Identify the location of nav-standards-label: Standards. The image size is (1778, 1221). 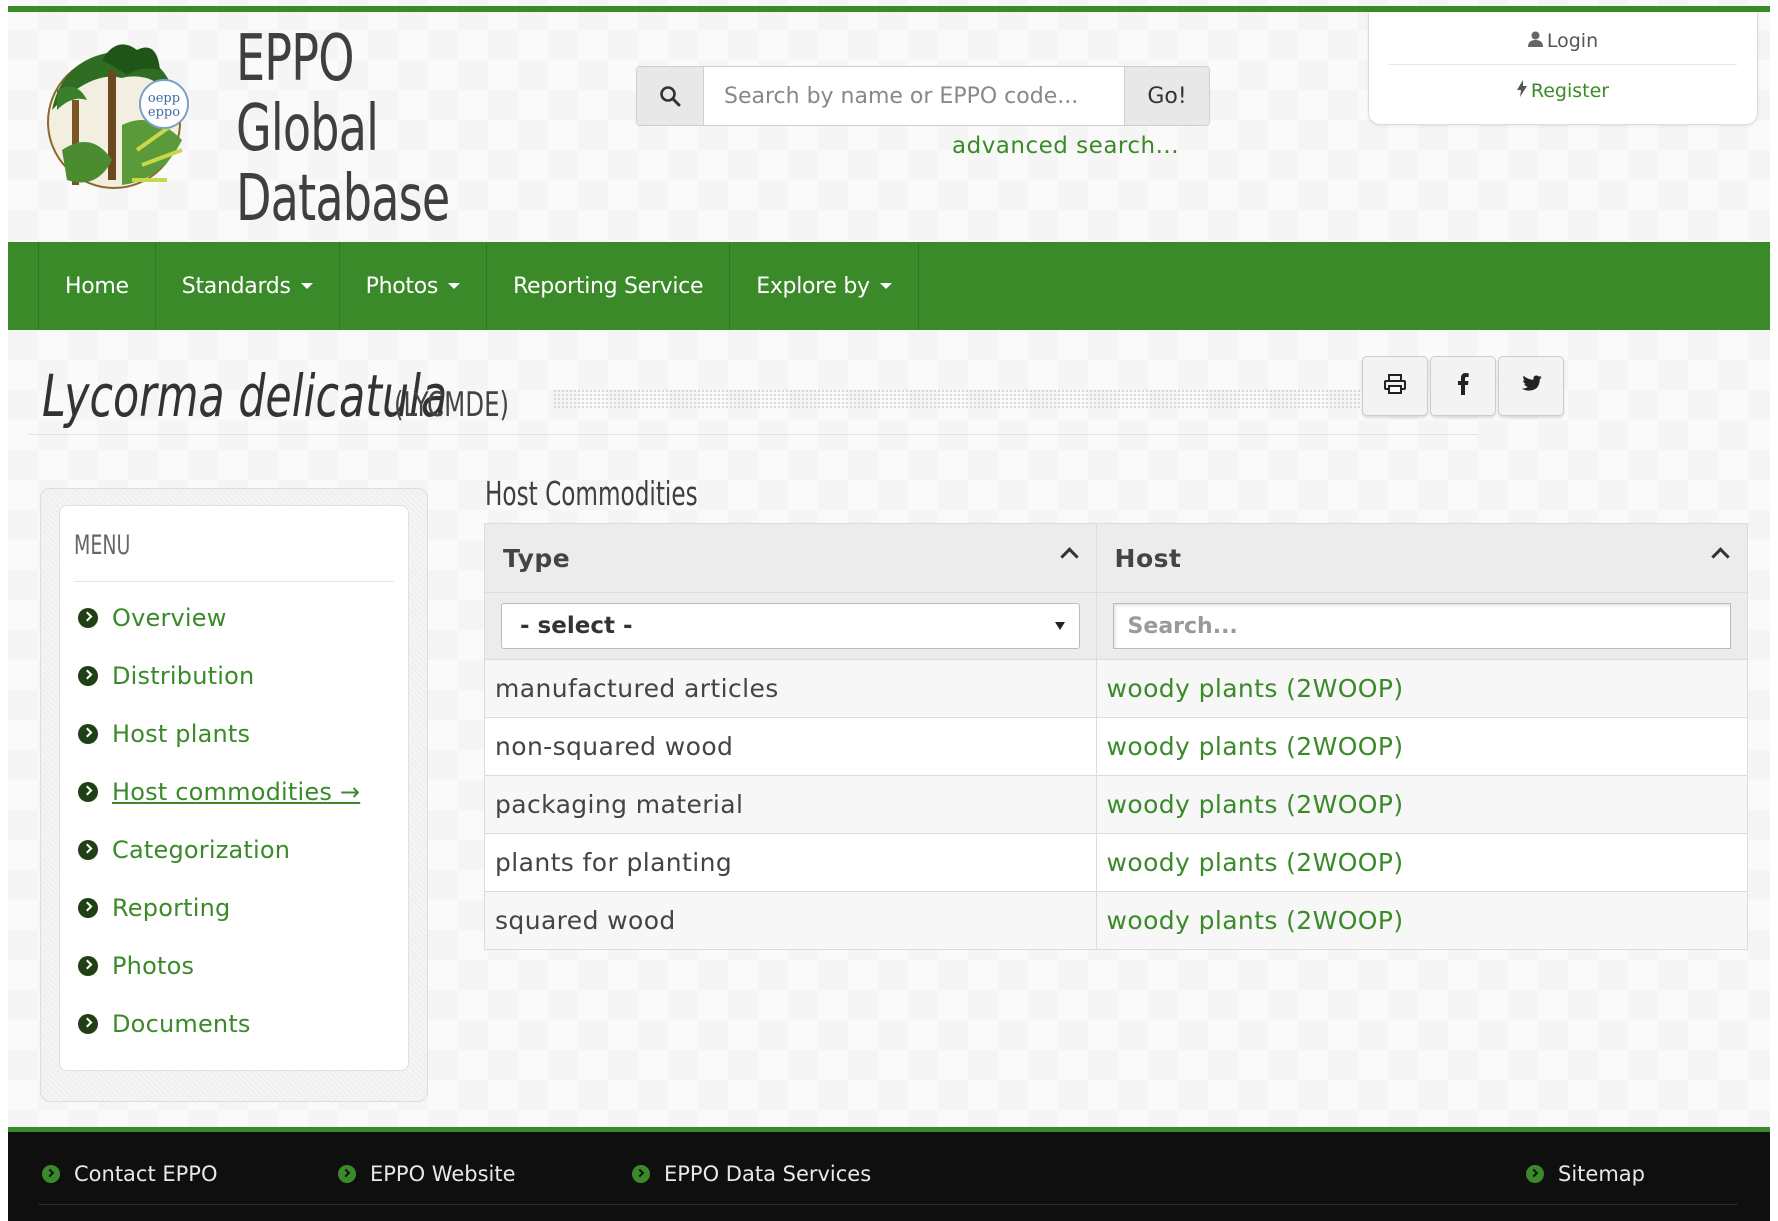
(236, 286).